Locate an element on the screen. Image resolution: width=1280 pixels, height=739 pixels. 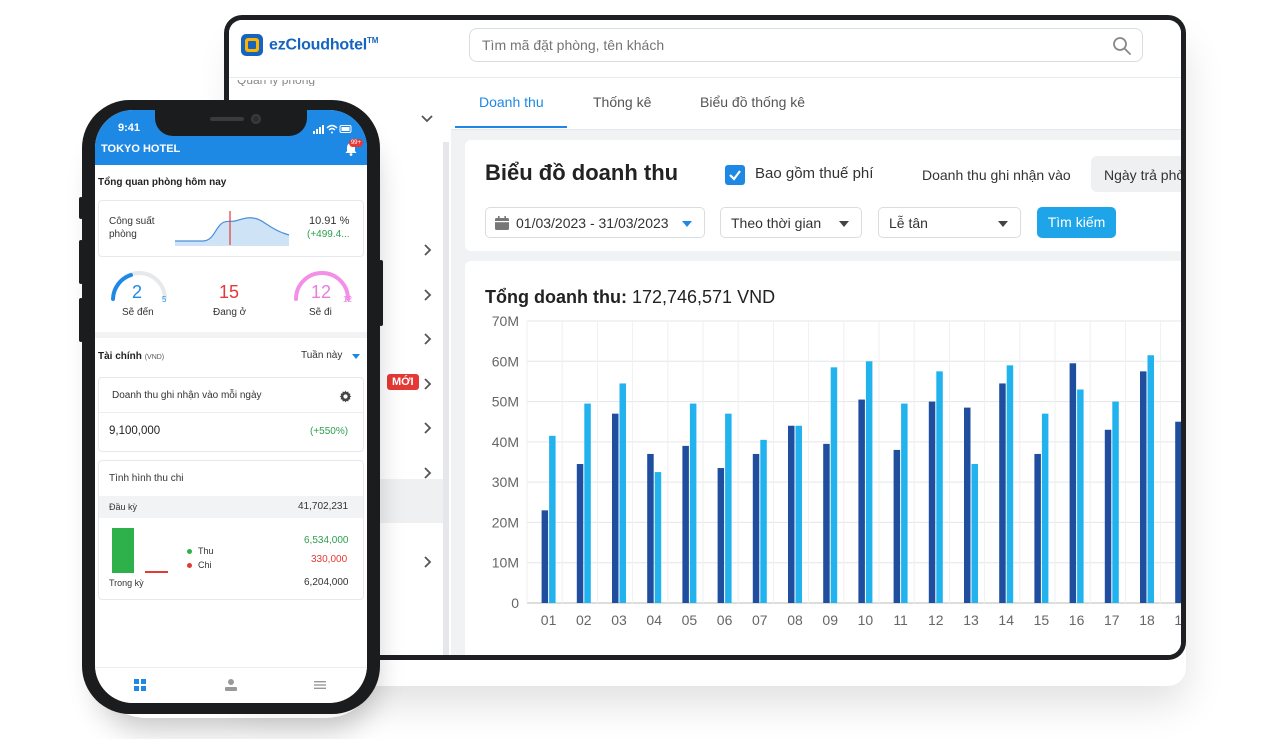
occupancy-value: 10.91 % is located at coordinates (329, 221).